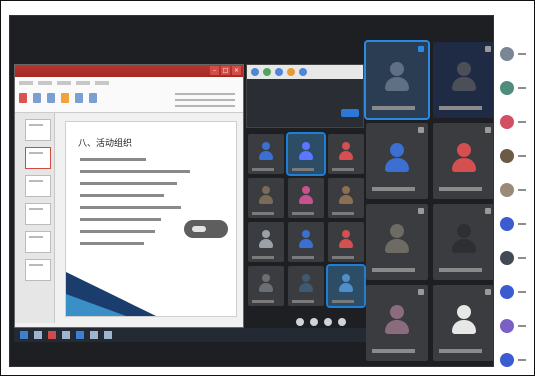  I want to click on paragraph-icon, so click(79, 98).